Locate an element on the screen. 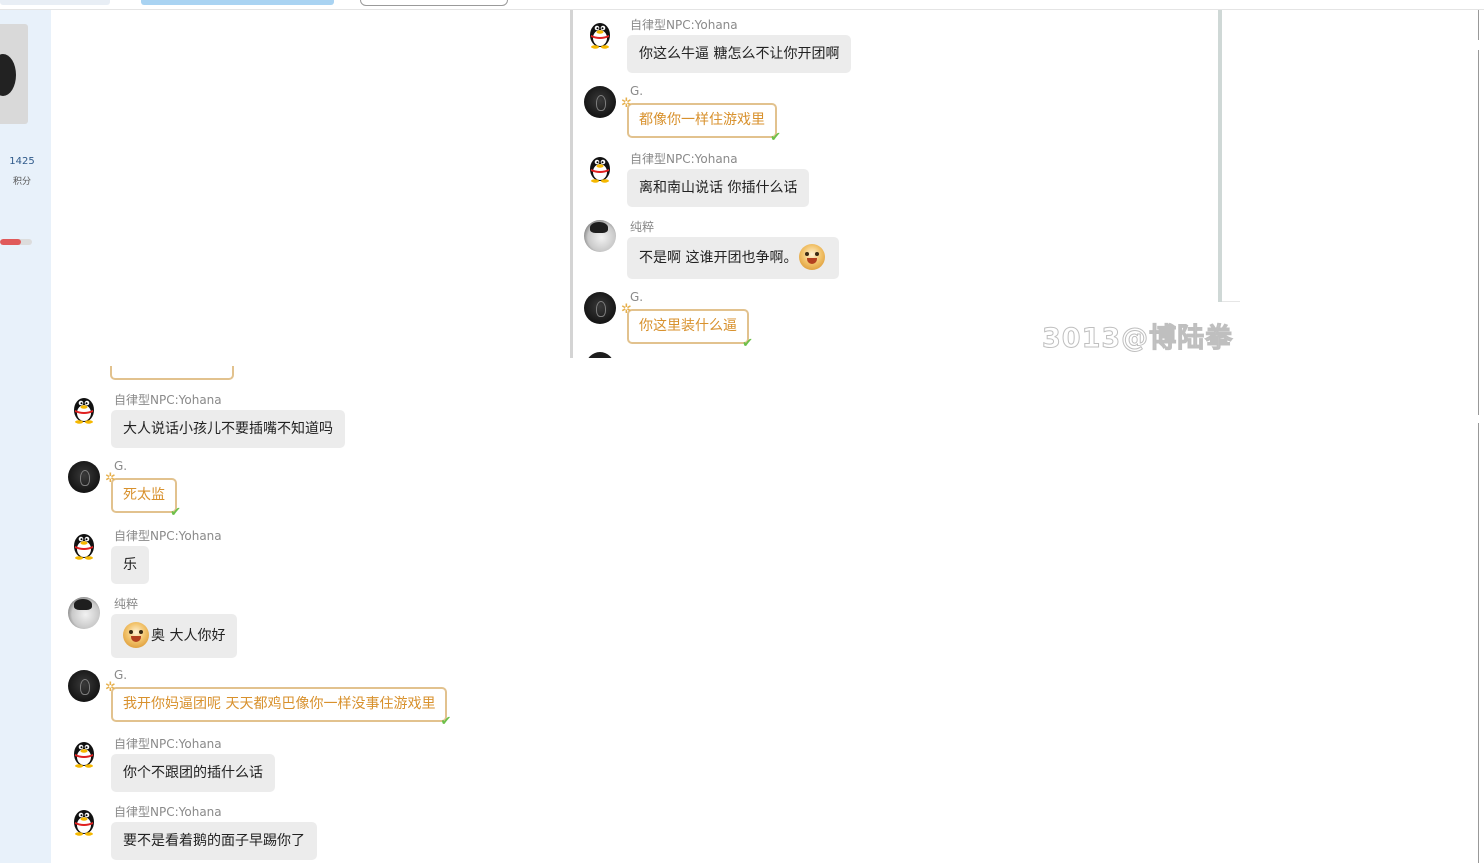 Image resolution: width=1484 pixels, height=863 pixels. message-text: 你这里装什么逼 is located at coordinates (688, 326).